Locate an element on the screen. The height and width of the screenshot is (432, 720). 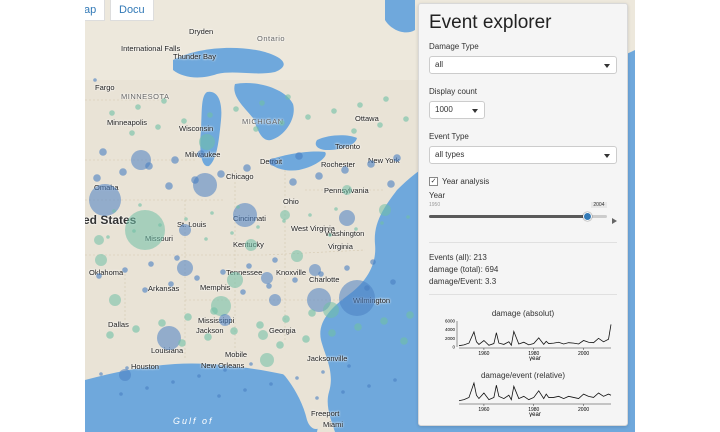
damage-type-select: all is located at coordinates (523, 65).